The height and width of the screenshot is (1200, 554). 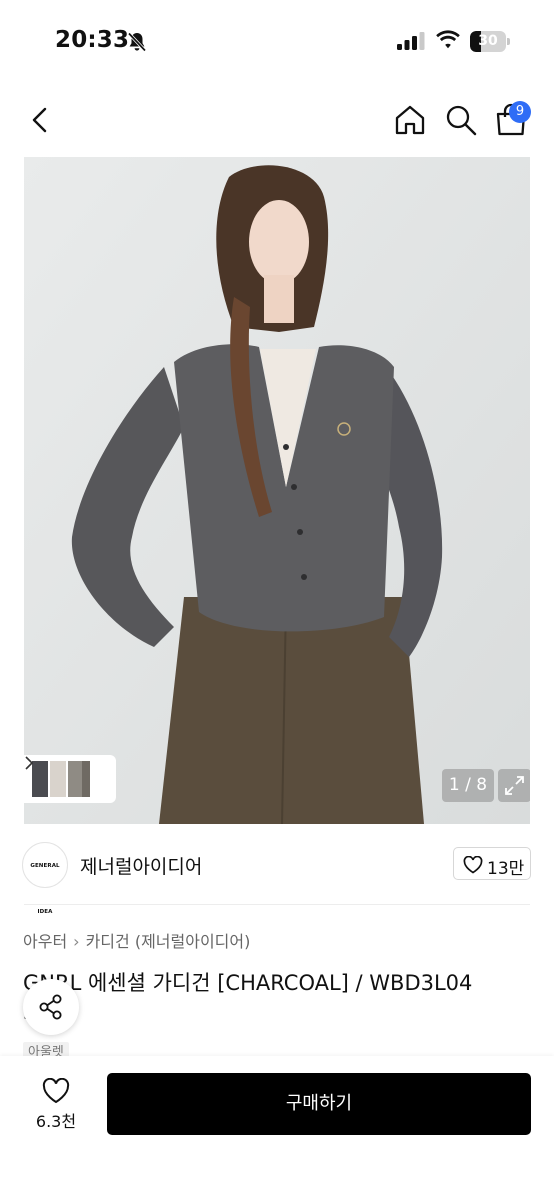 What do you see at coordinates (40, 120) in the screenshot?
I see `chevron-left-icon` at bounding box center [40, 120].